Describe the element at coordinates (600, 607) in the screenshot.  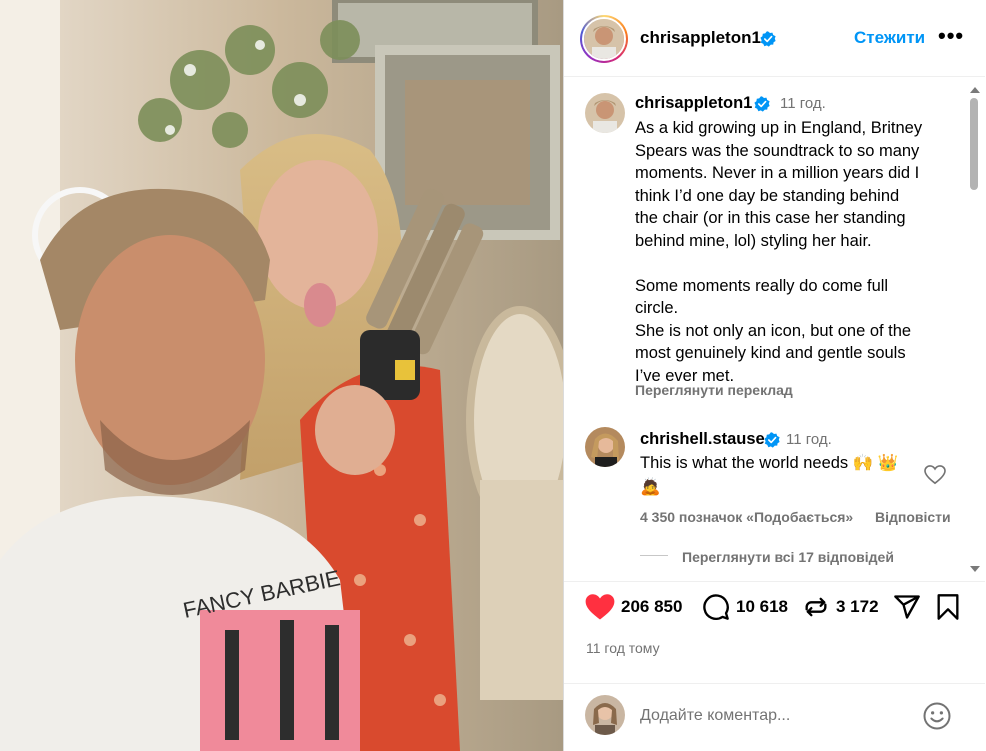
I see `heart-filled-icon` at that location.